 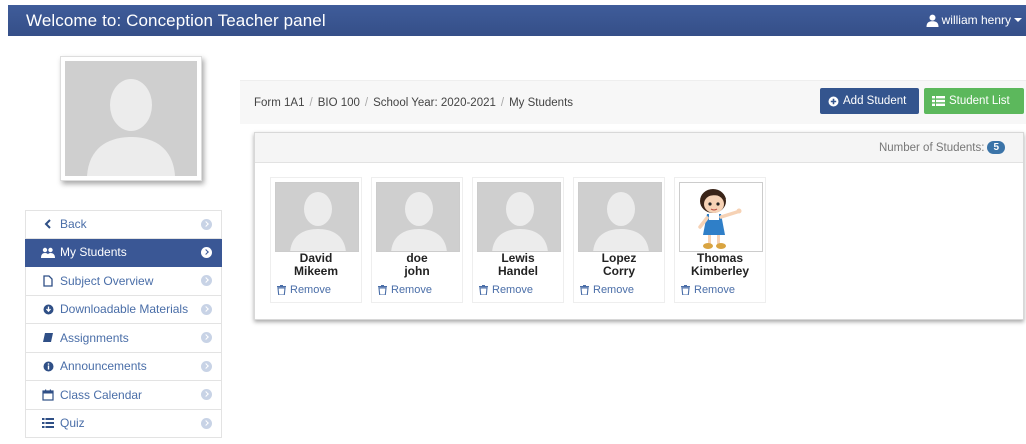 I want to click on add-student-button: Add Student, so click(x=869, y=101).